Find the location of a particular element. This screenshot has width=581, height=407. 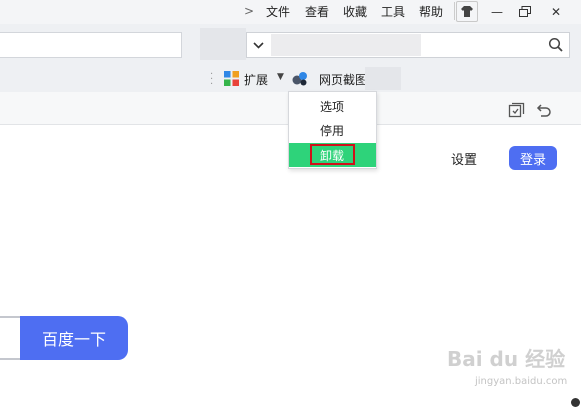

menu-favorites: 收藏 is located at coordinates (355, 11).